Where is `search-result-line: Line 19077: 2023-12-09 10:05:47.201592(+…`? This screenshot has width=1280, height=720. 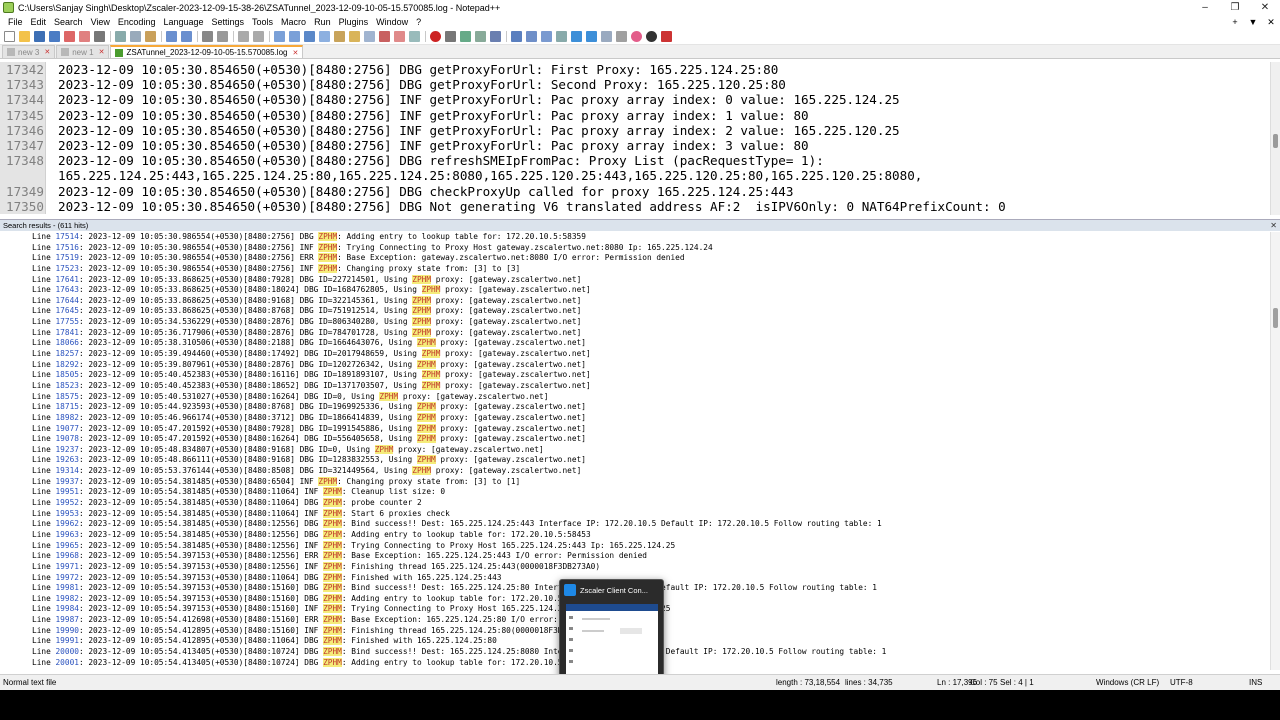
search-result-line: Line 19077: 2023-12-09 10:05:47.201592(+… is located at coordinates (640, 429).